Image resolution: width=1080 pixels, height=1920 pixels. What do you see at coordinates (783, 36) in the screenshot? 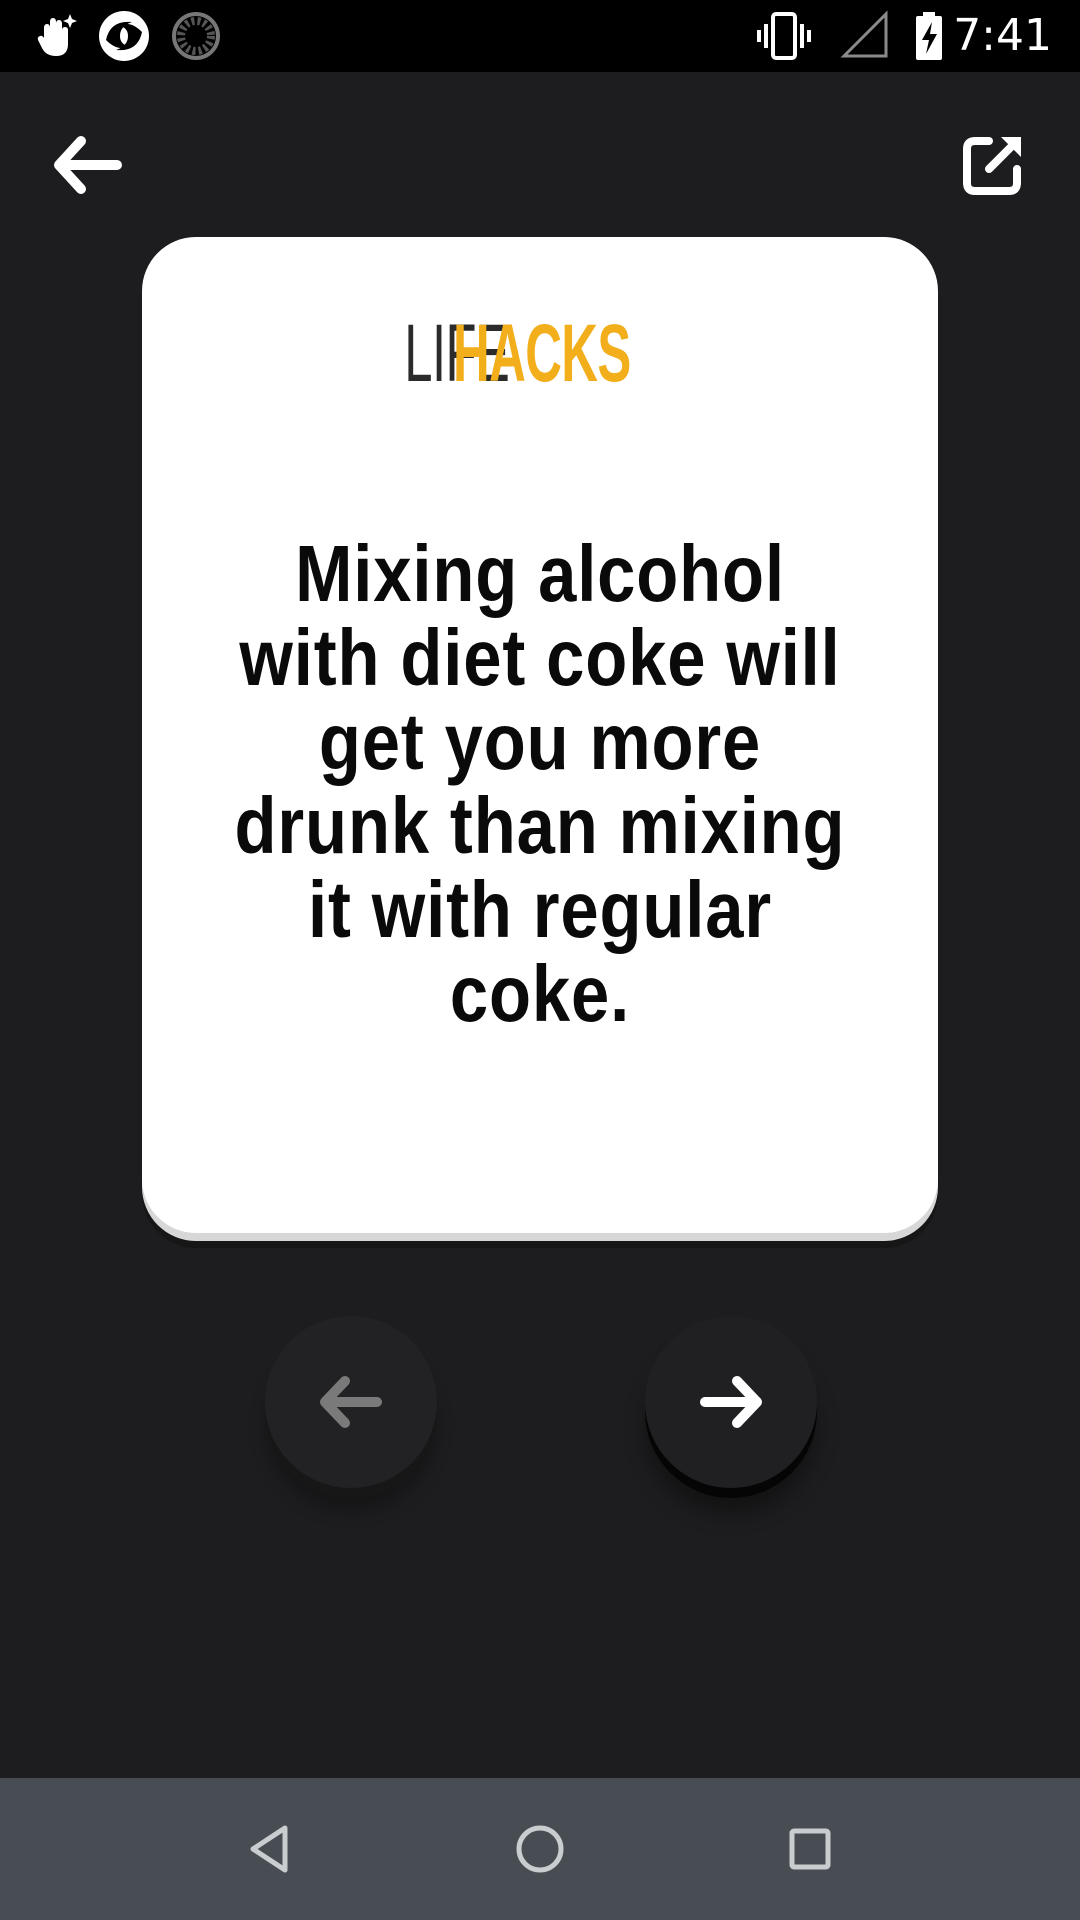
I see `vibrate-icon` at bounding box center [783, 36].